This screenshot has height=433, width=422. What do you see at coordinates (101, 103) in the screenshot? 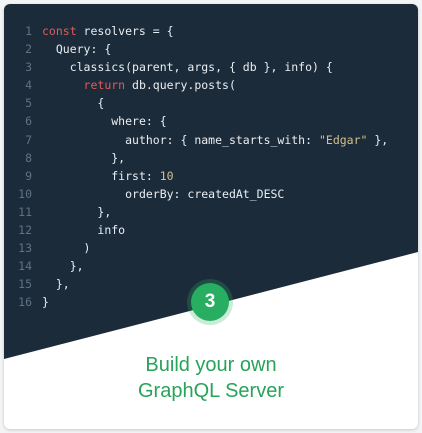
I see `code-token: {` at bounding box center [101, 103].